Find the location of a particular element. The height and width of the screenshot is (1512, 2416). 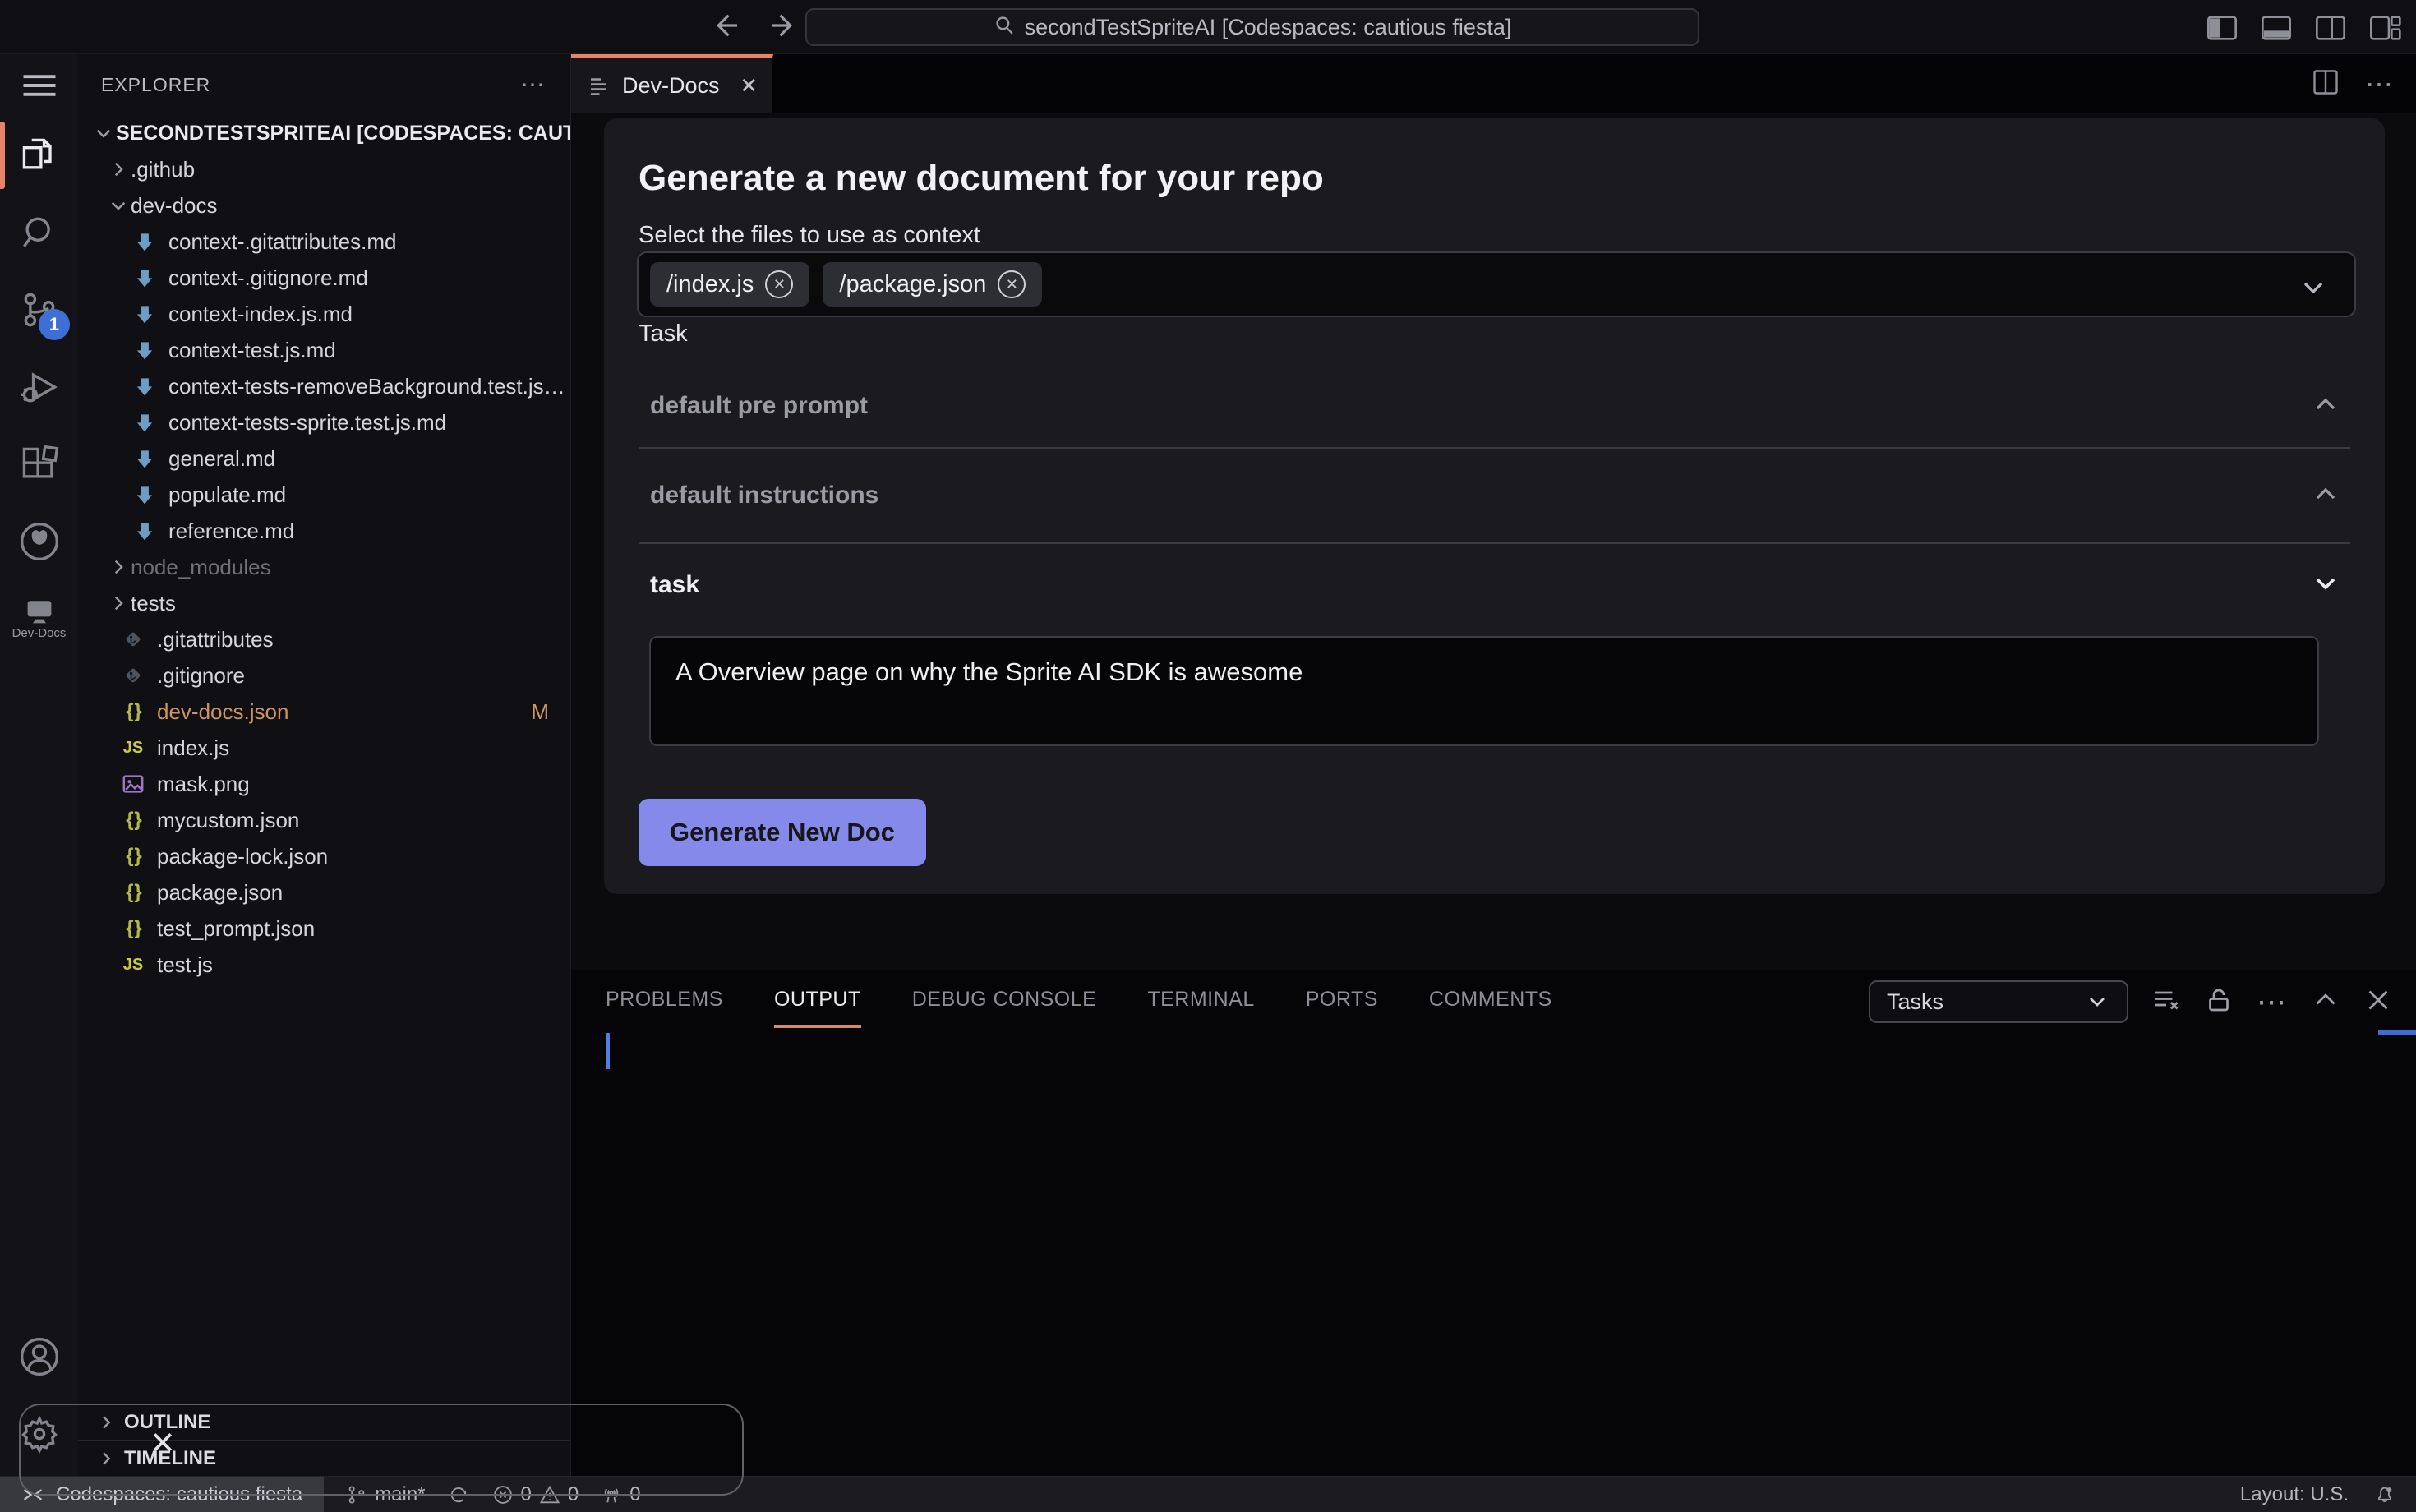

tree-item: tests is located at coordinates (324, 603).